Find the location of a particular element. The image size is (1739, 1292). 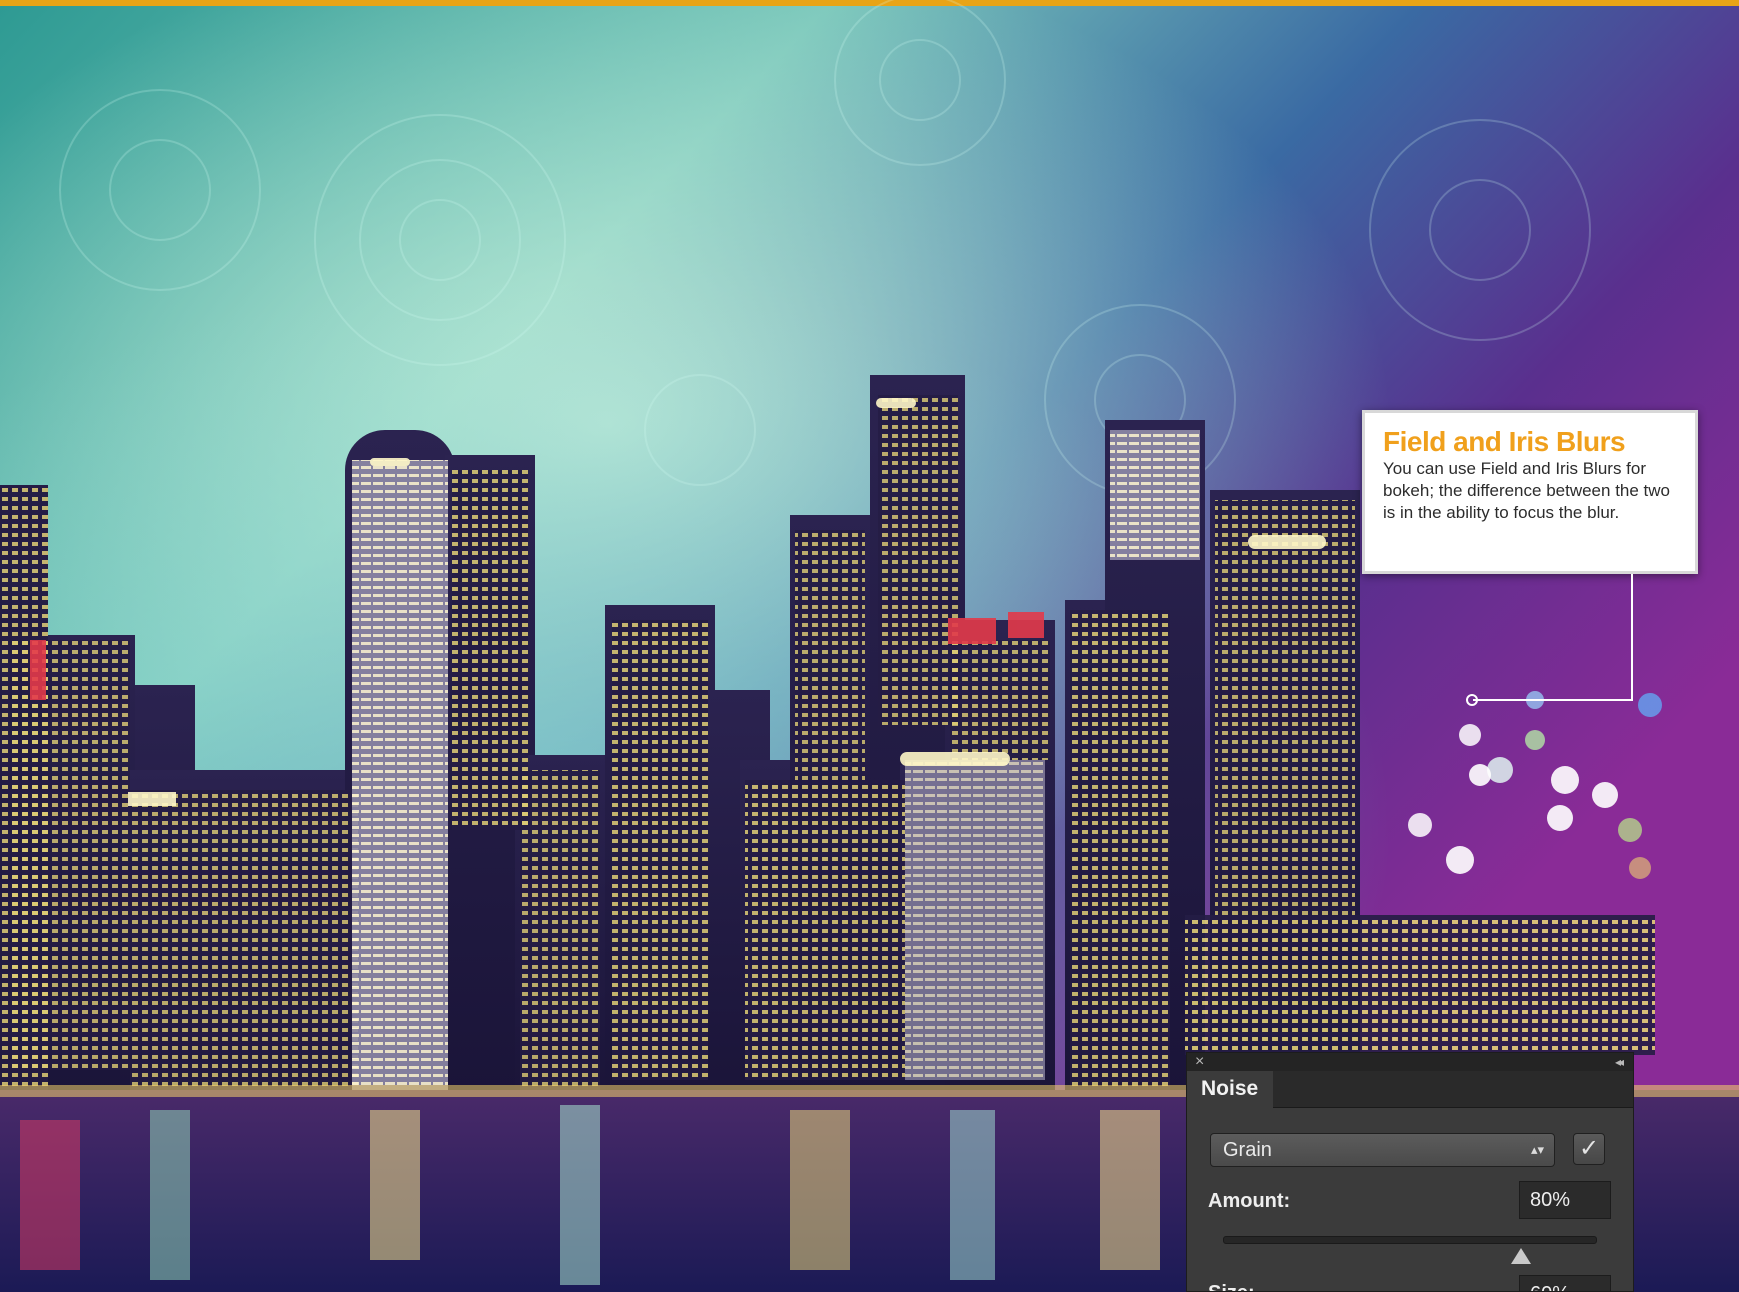

panel-title-bar: × ◂◂ is located at coordinates (1410, 1062).